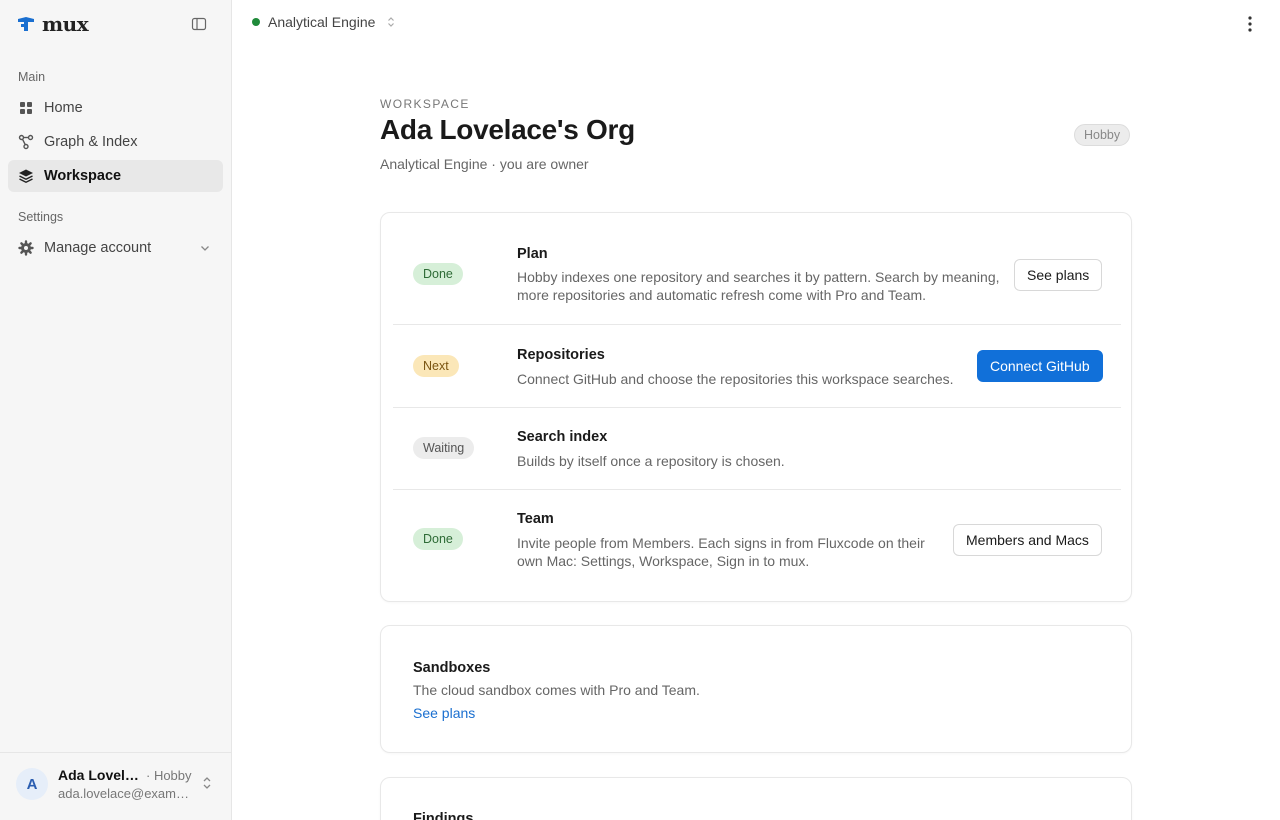 The image size is (1280, 820). I want to click on findings-card: Findings, so click(756, 798).